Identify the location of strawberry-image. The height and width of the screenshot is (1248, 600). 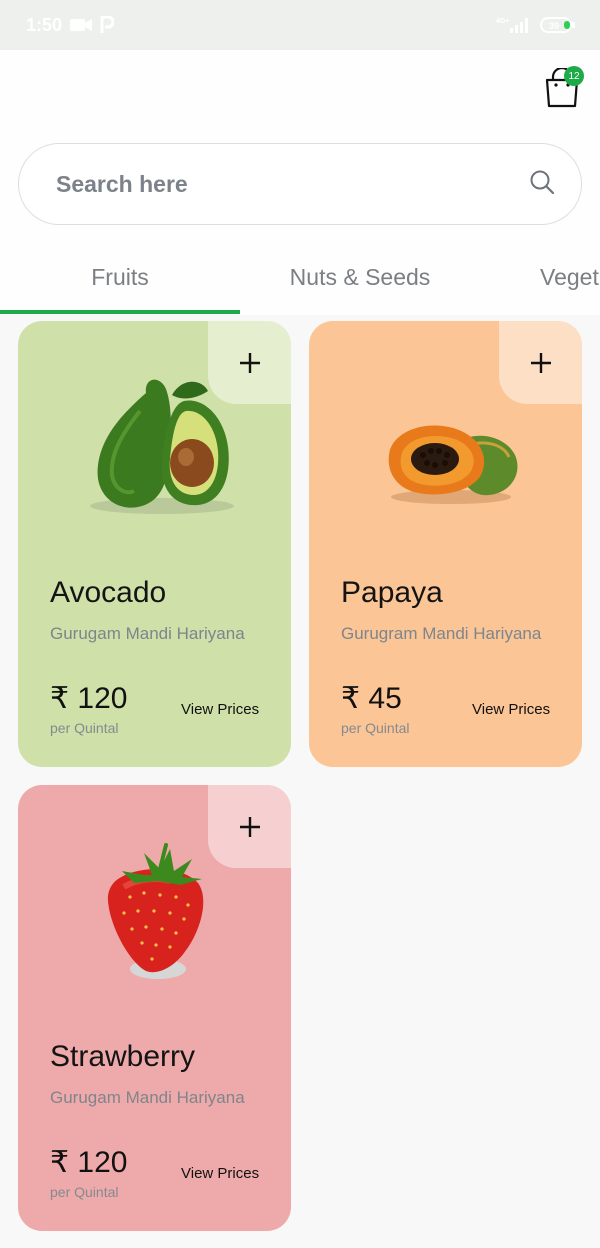
(155, 911).